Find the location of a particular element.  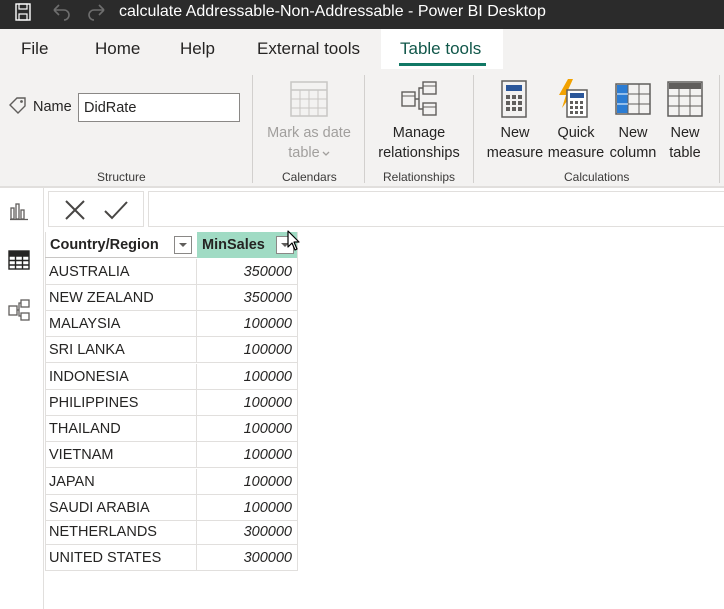

quick-measure-label-2: measure is located at coordinates (576, 153).